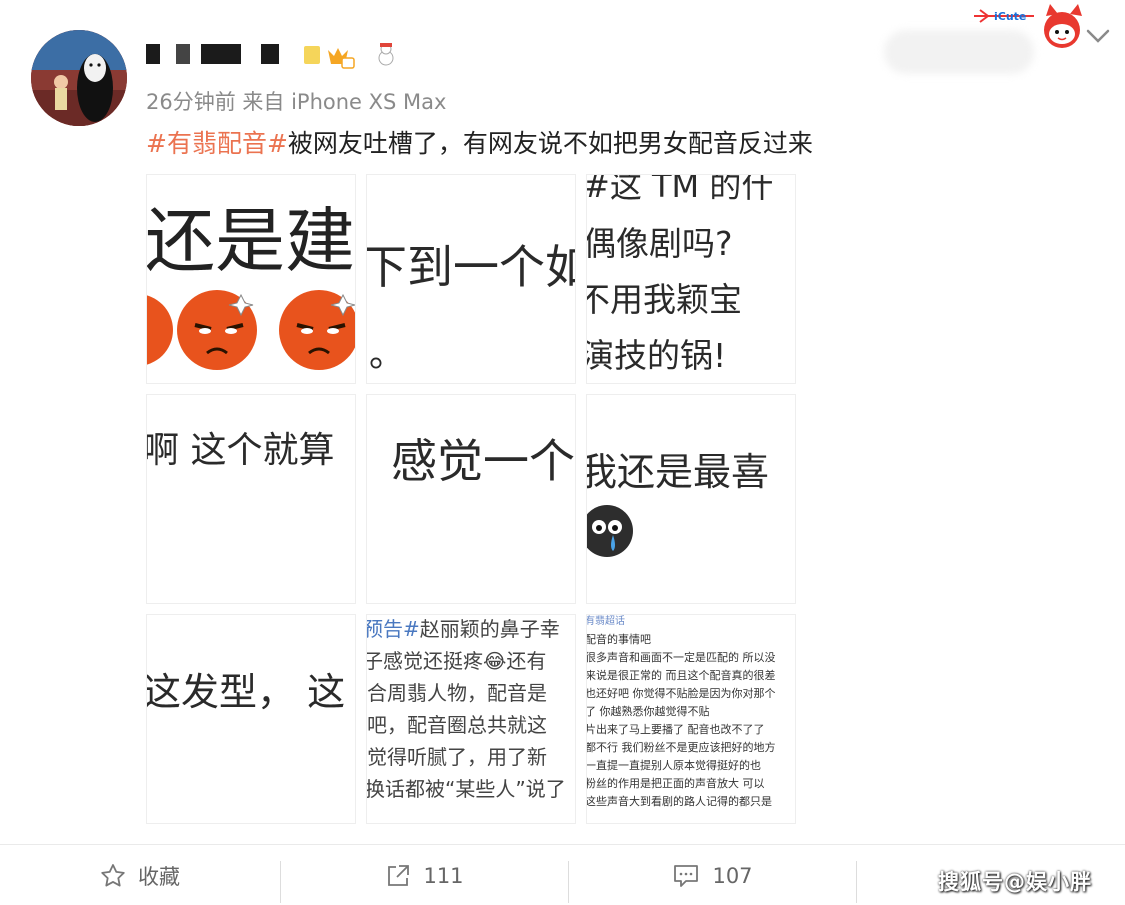  Describe the element at coordinates (686, 875) in the screenshot. I see `comment-icon` at that location.